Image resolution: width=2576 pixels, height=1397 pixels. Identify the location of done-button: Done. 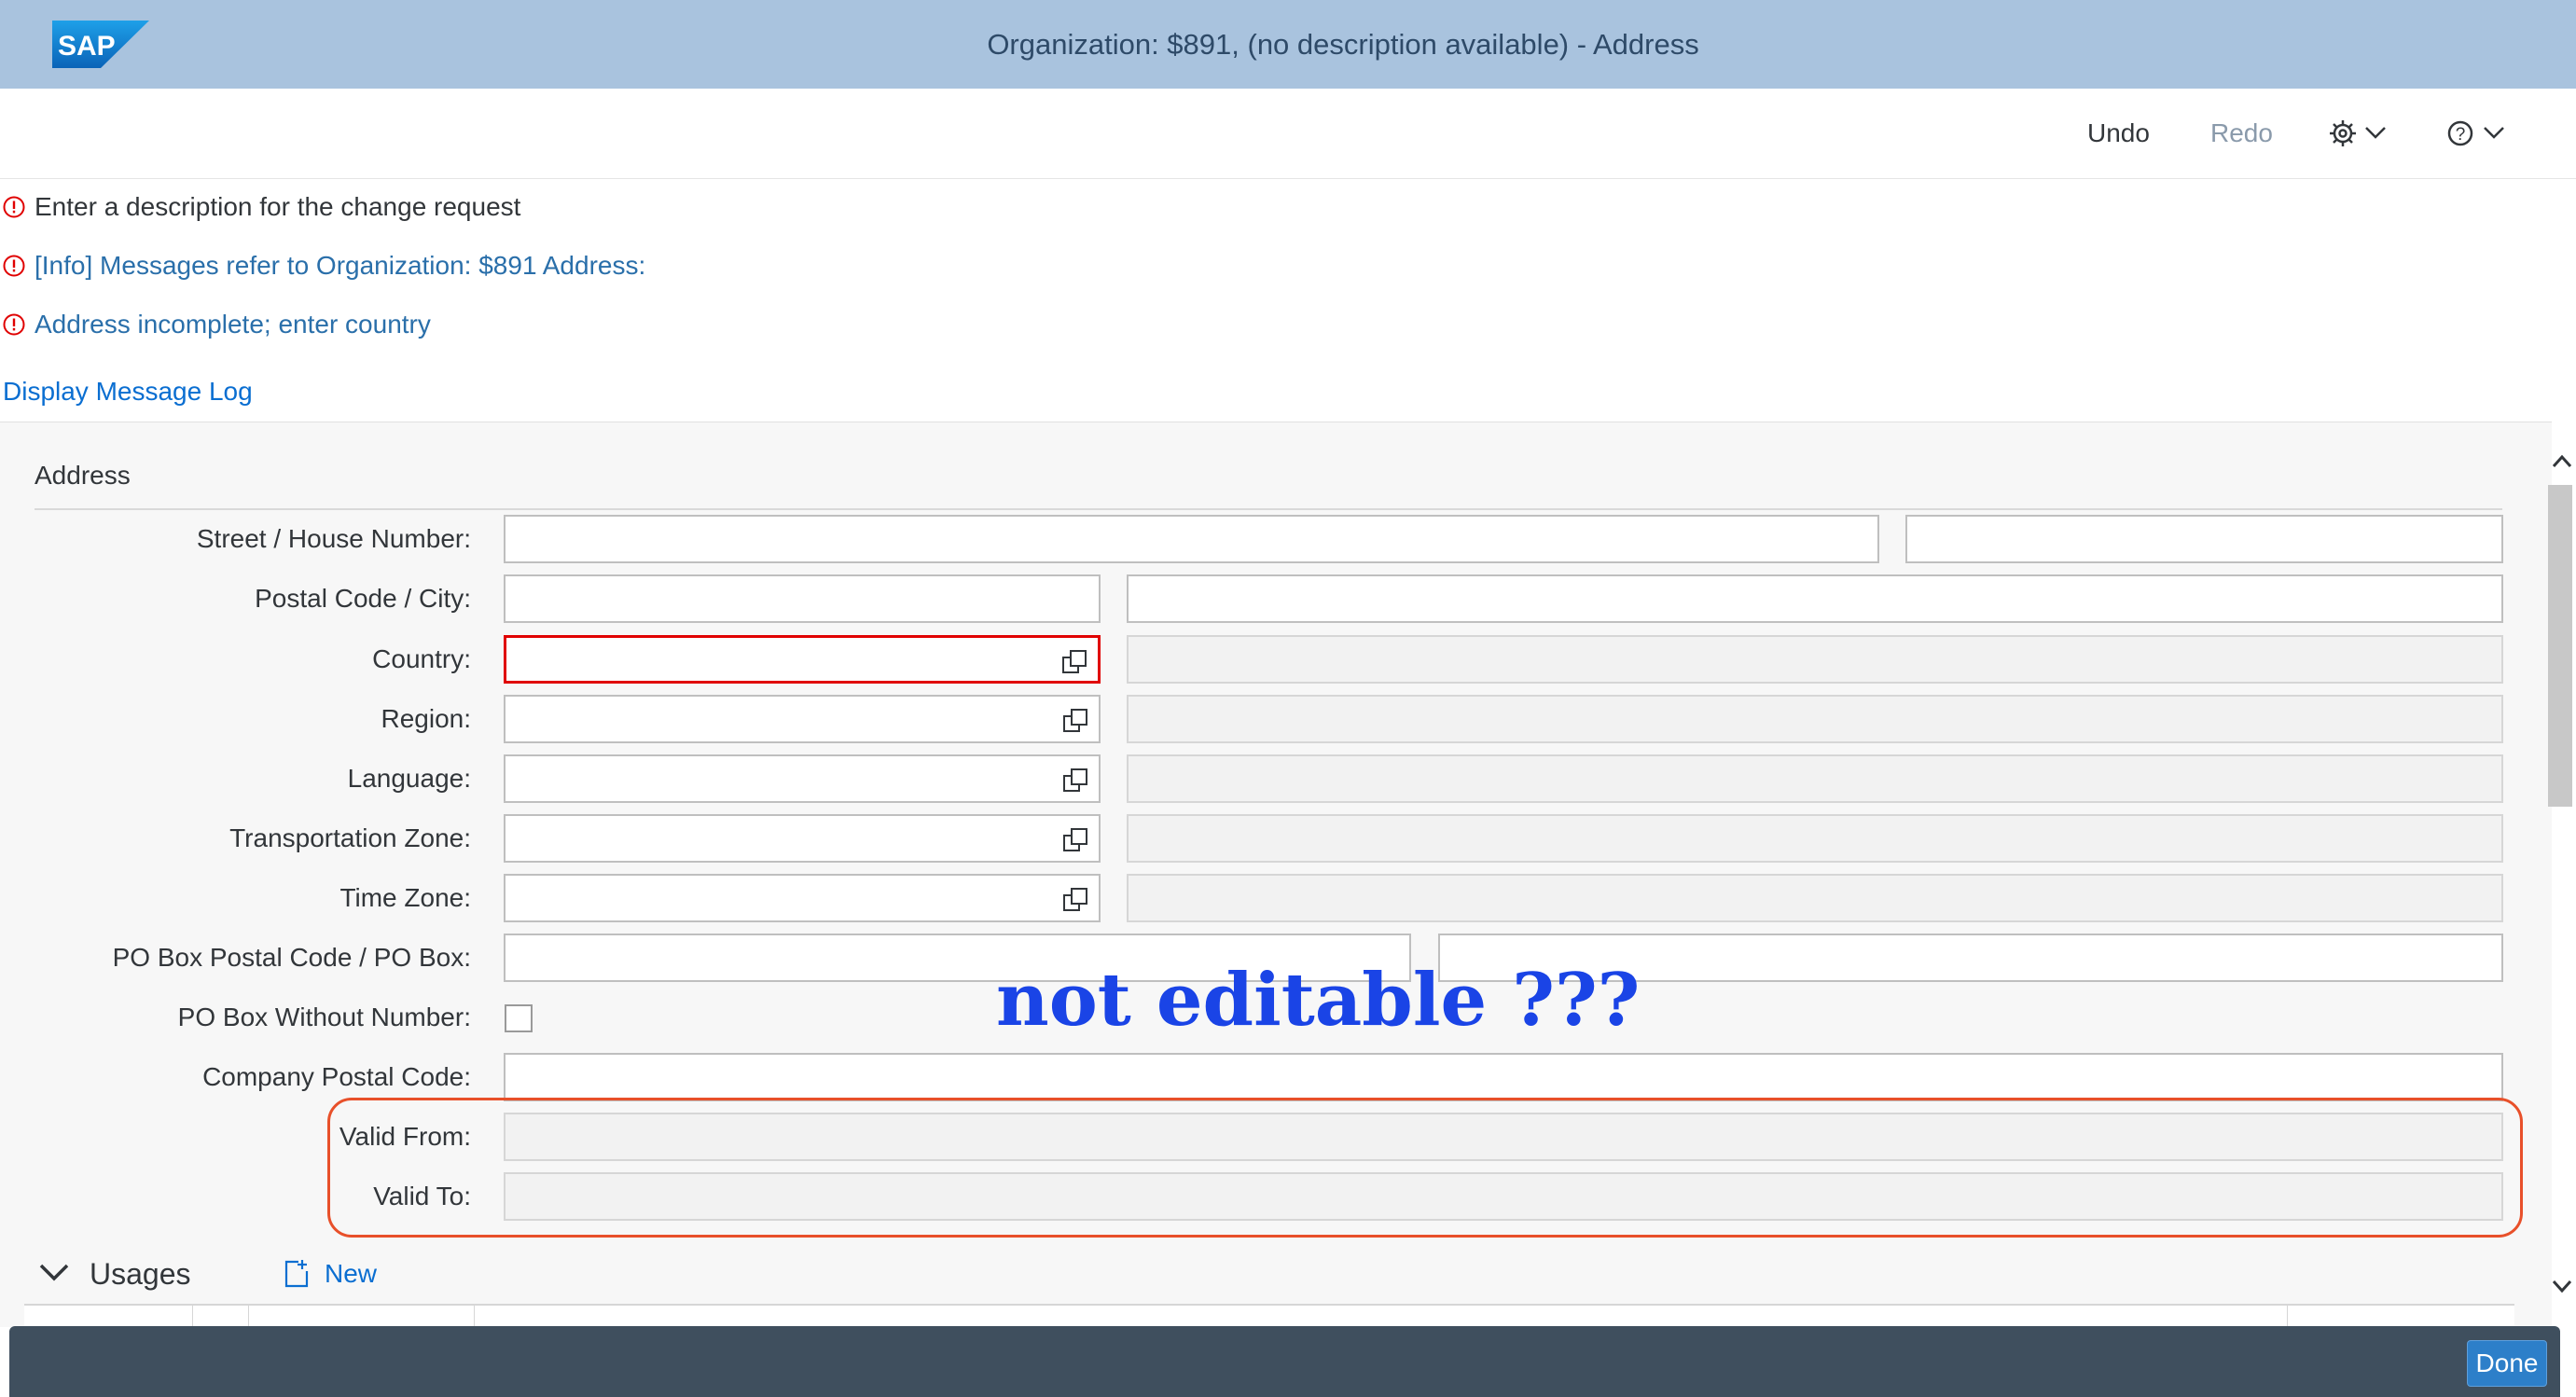
(2507, 1363).